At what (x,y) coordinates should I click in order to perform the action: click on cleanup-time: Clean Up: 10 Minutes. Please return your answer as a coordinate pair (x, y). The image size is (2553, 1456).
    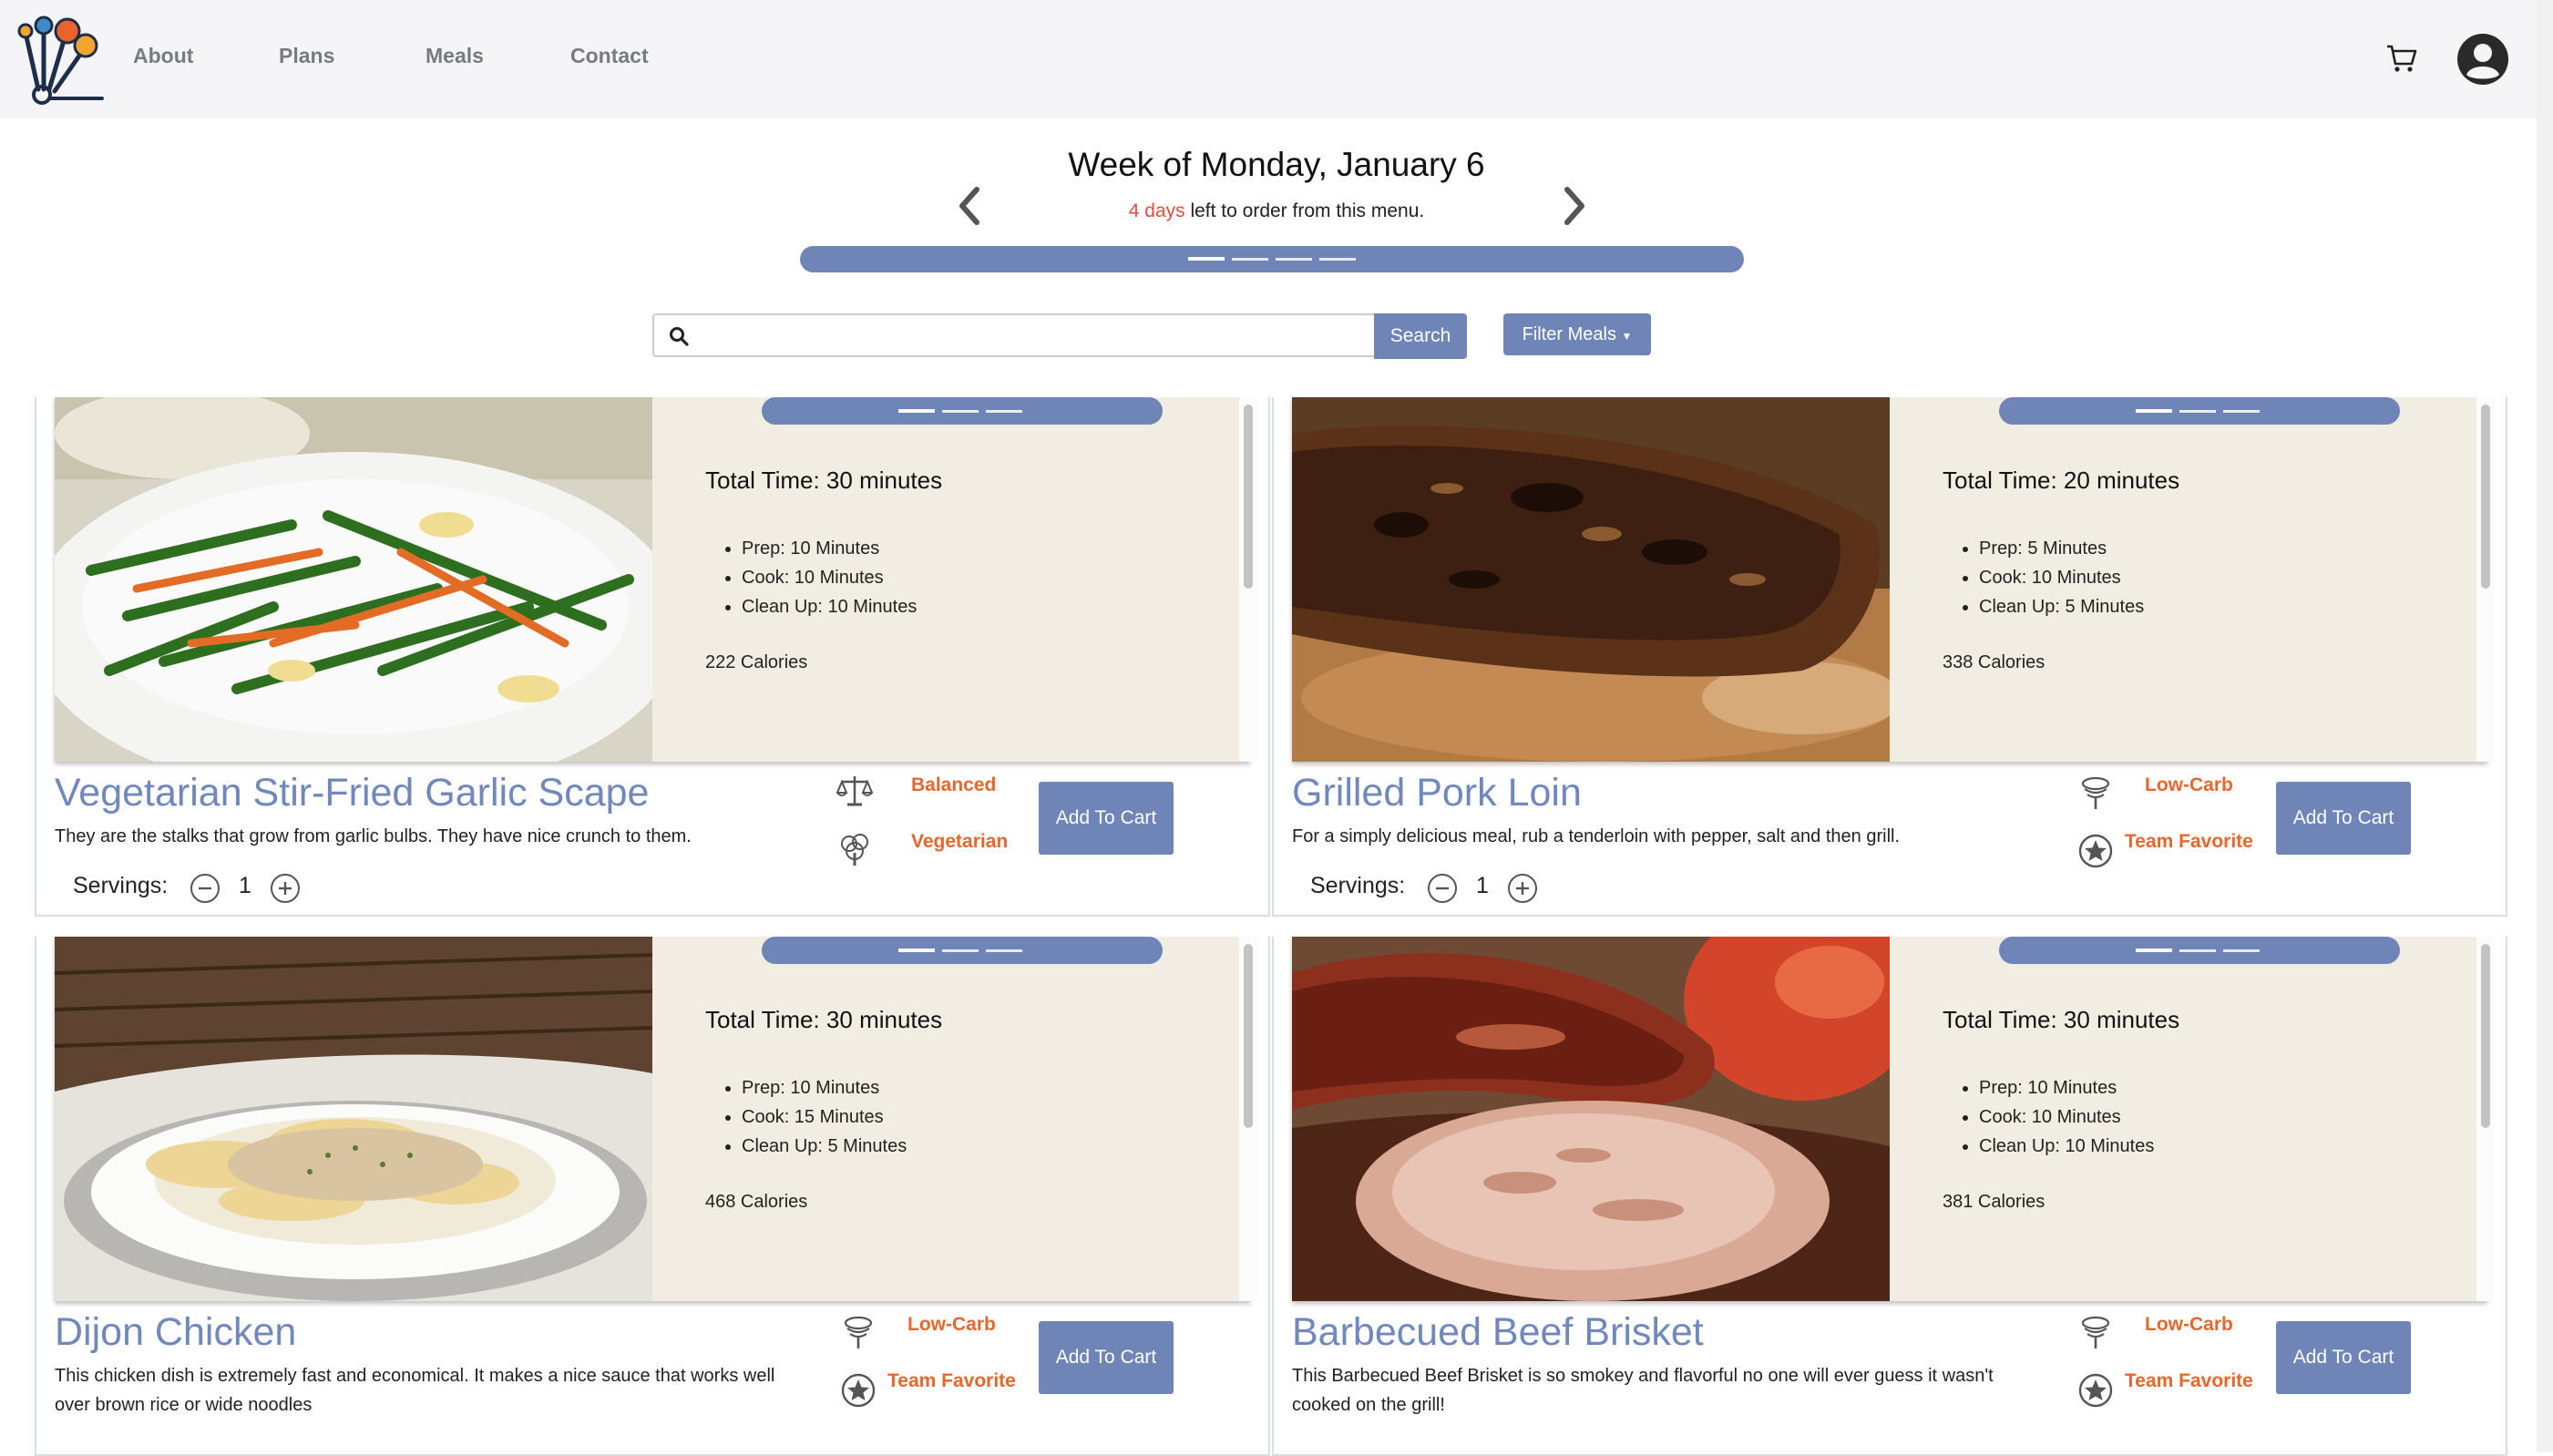
    Looking at the image, I should click on (2066, 1147).